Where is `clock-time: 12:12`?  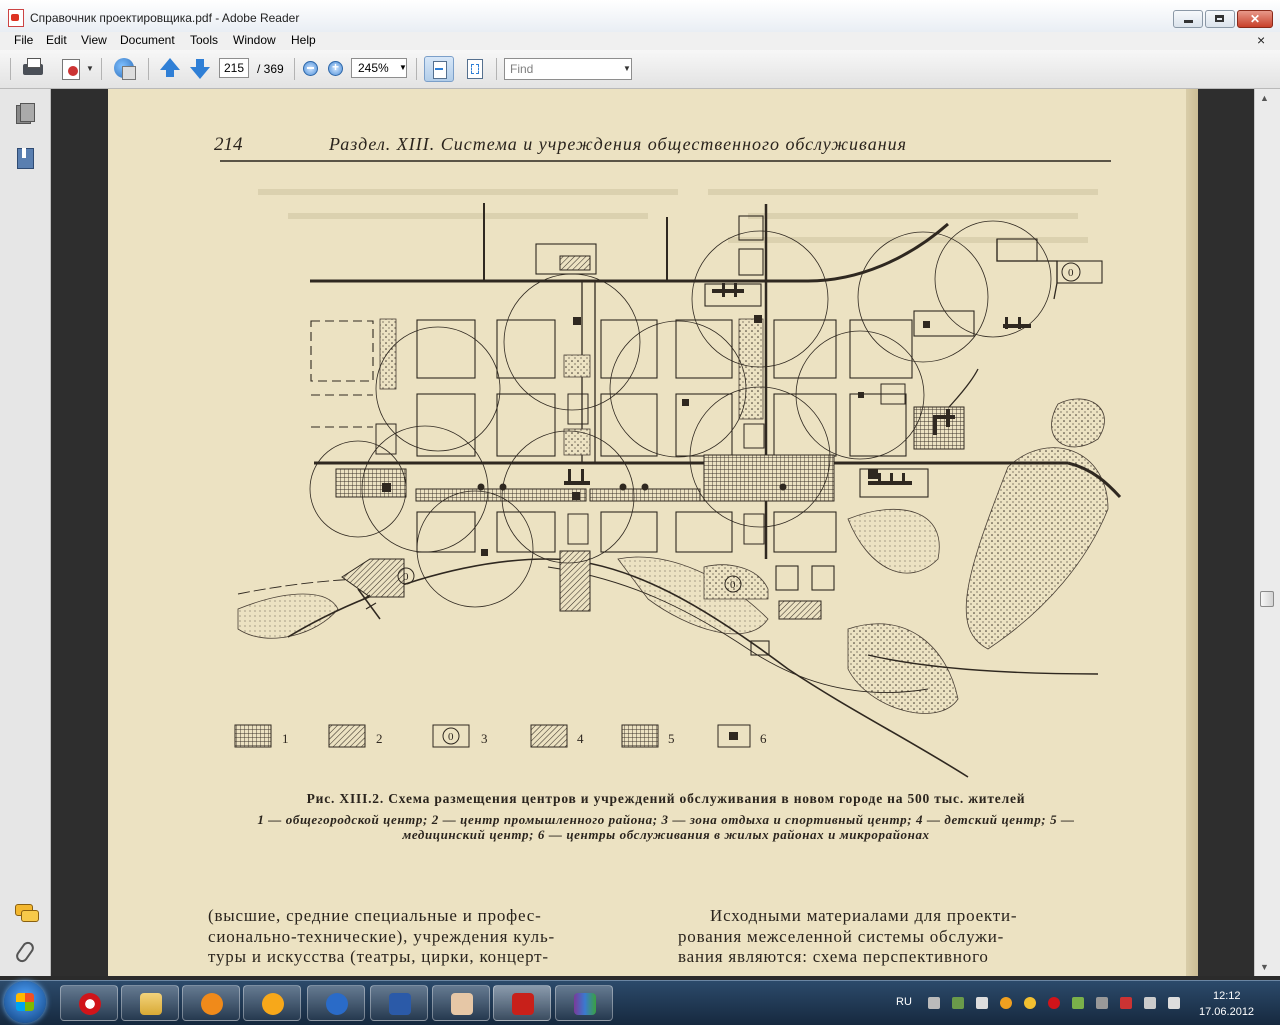 clock-time: 12:12 is located at coordinates (1227, 996).